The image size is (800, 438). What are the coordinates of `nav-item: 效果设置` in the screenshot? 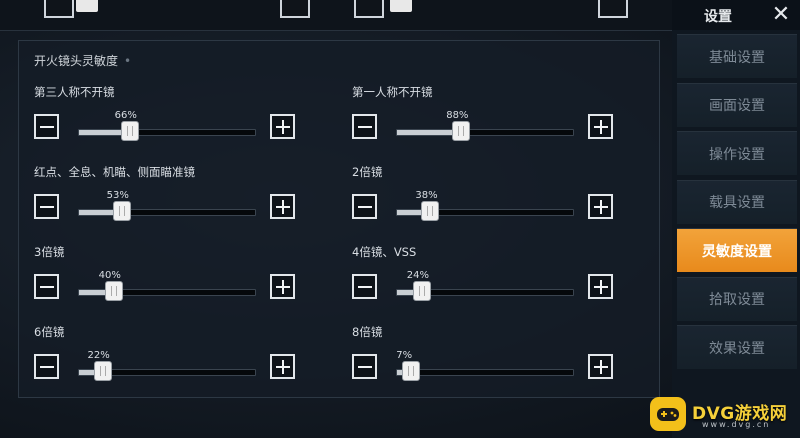 It's located at (737, 347).